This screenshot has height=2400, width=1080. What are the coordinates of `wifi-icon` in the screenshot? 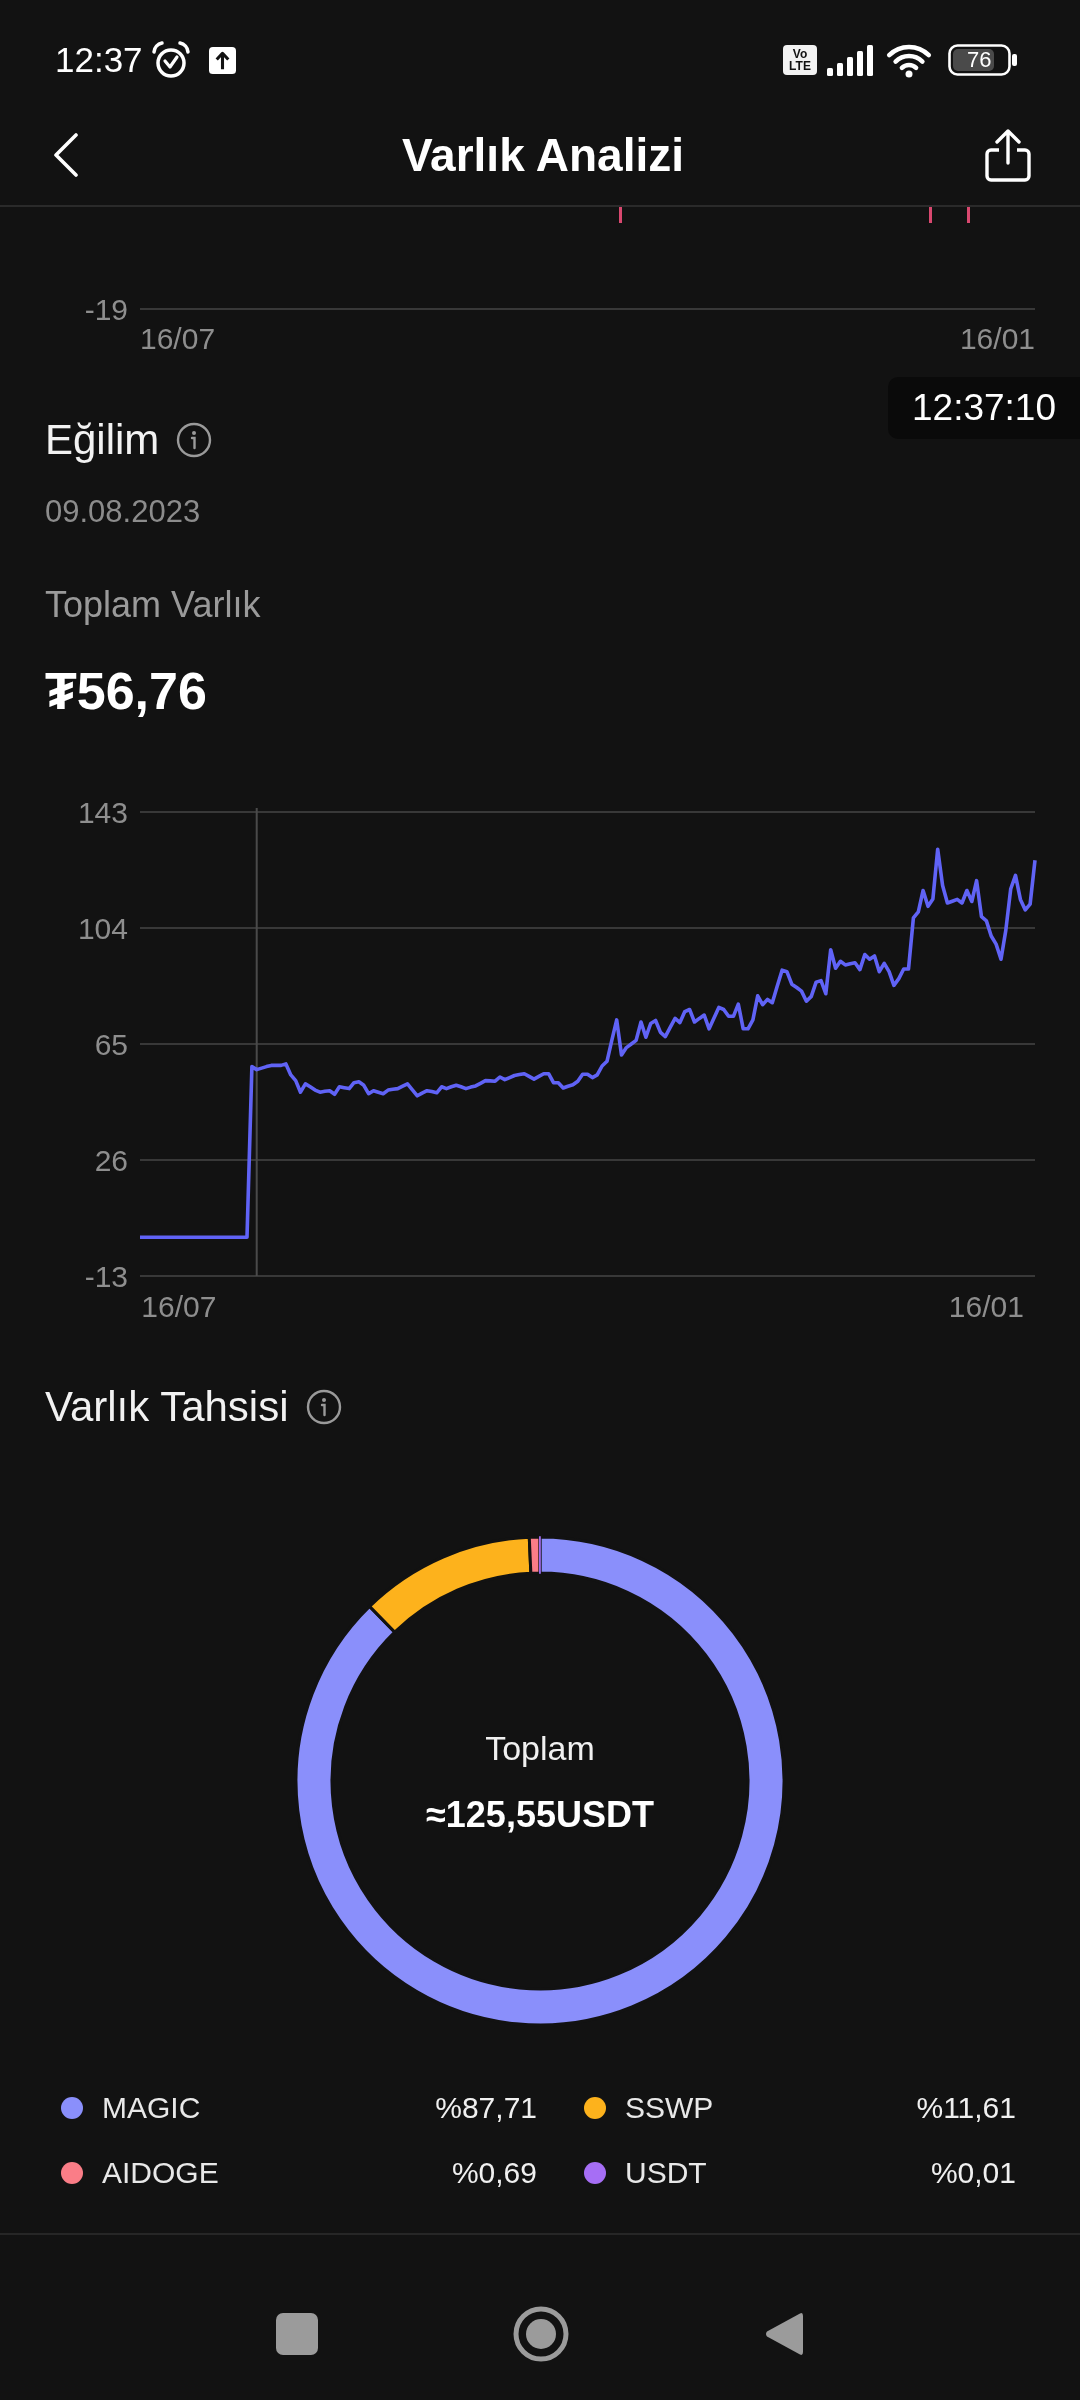 It's located at (909, 60).